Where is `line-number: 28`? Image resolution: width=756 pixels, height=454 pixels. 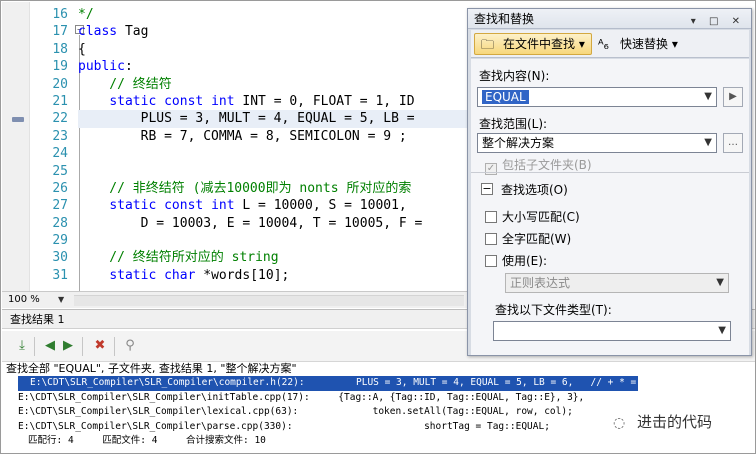 line-number: 28 is located at coordinates (60, 223).